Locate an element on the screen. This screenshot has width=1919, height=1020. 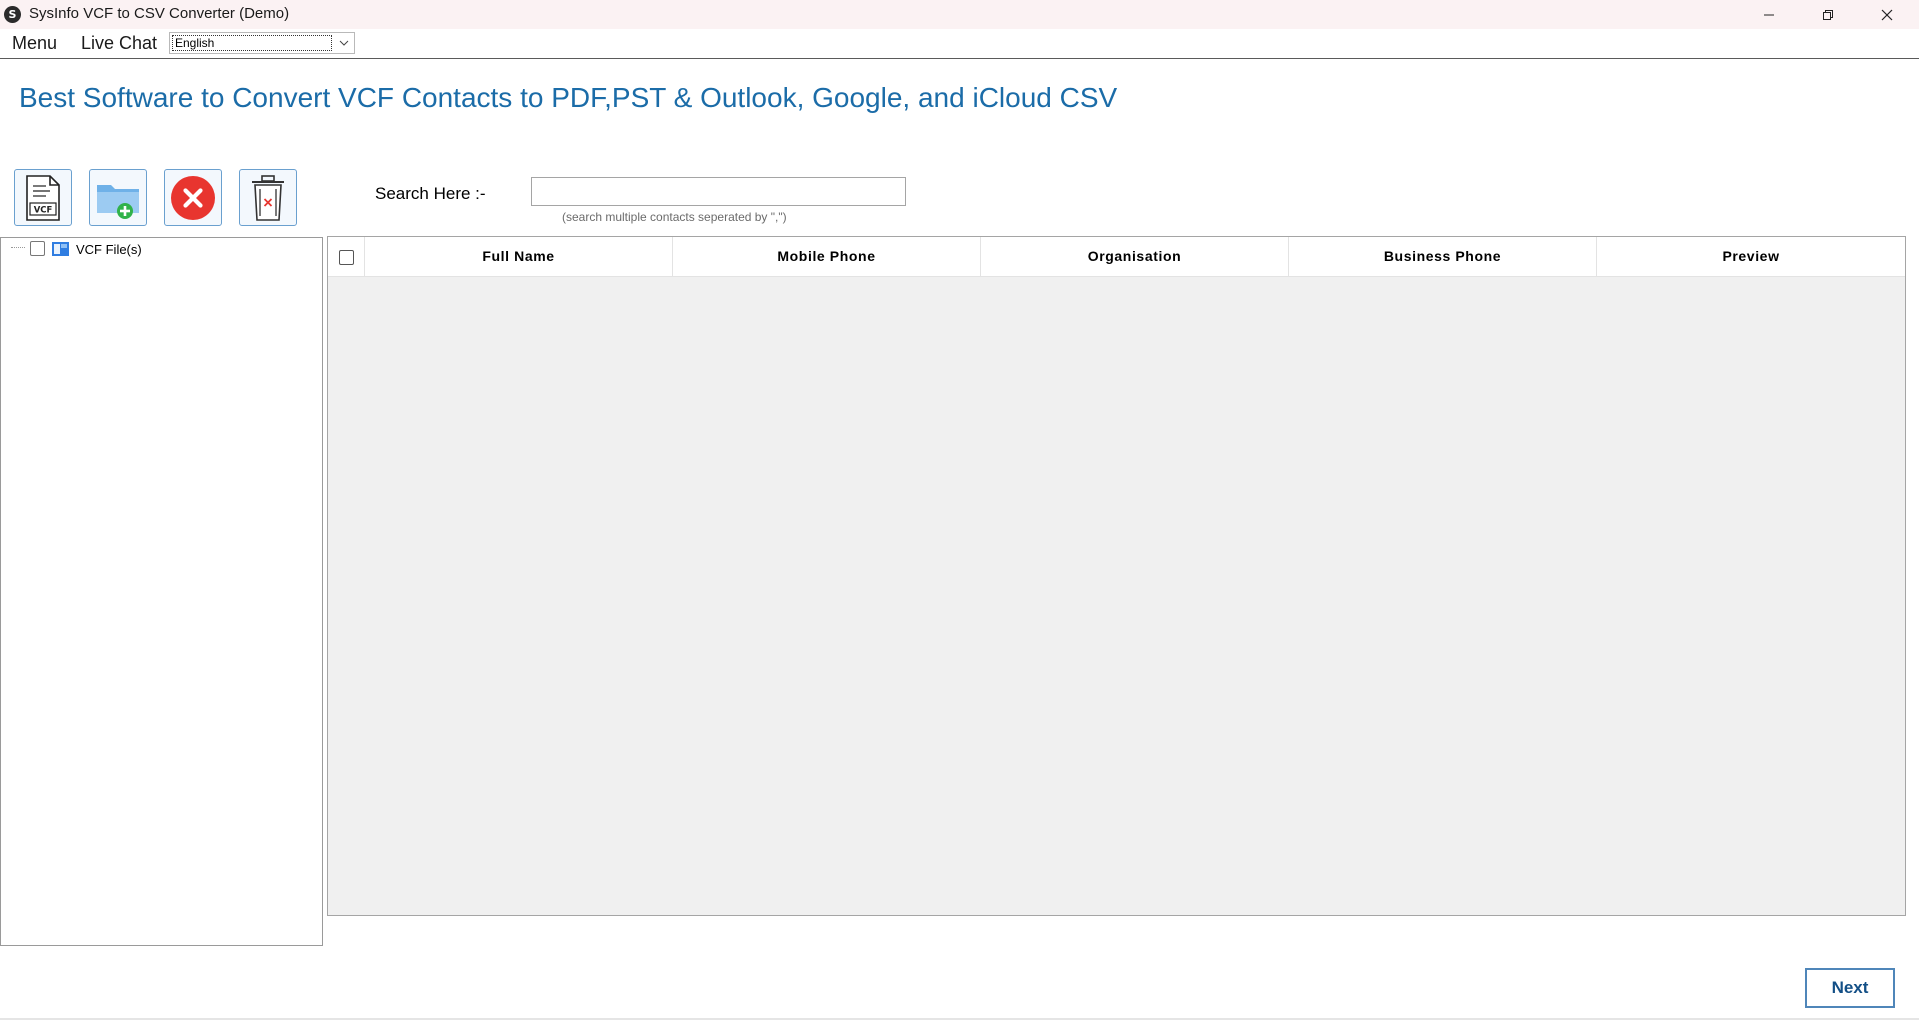
chevron-down-icon is located at coordinates (344, 43).